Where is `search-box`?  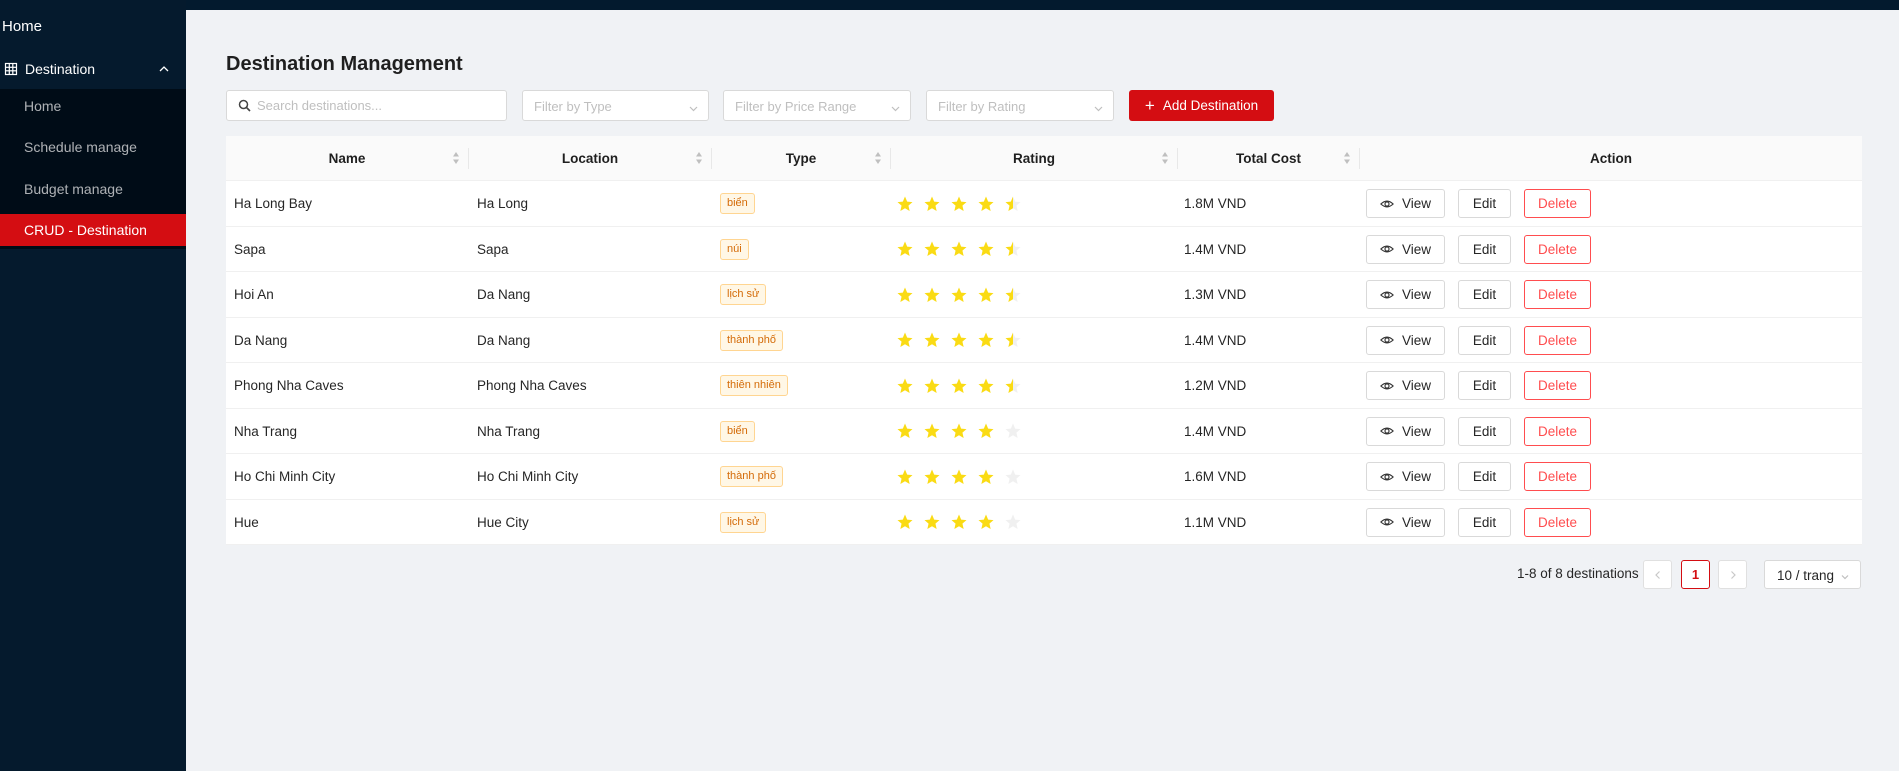
search-box is located at coordinates (366, 105).